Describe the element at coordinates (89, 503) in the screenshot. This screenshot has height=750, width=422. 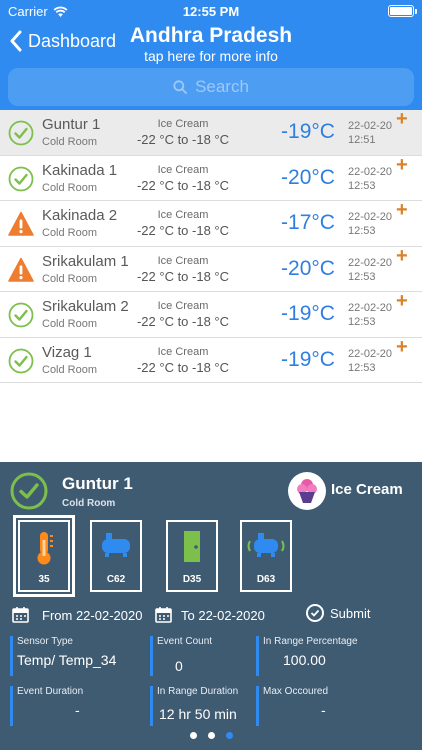
I see `detail-subtitle: Cold Room` at that location.